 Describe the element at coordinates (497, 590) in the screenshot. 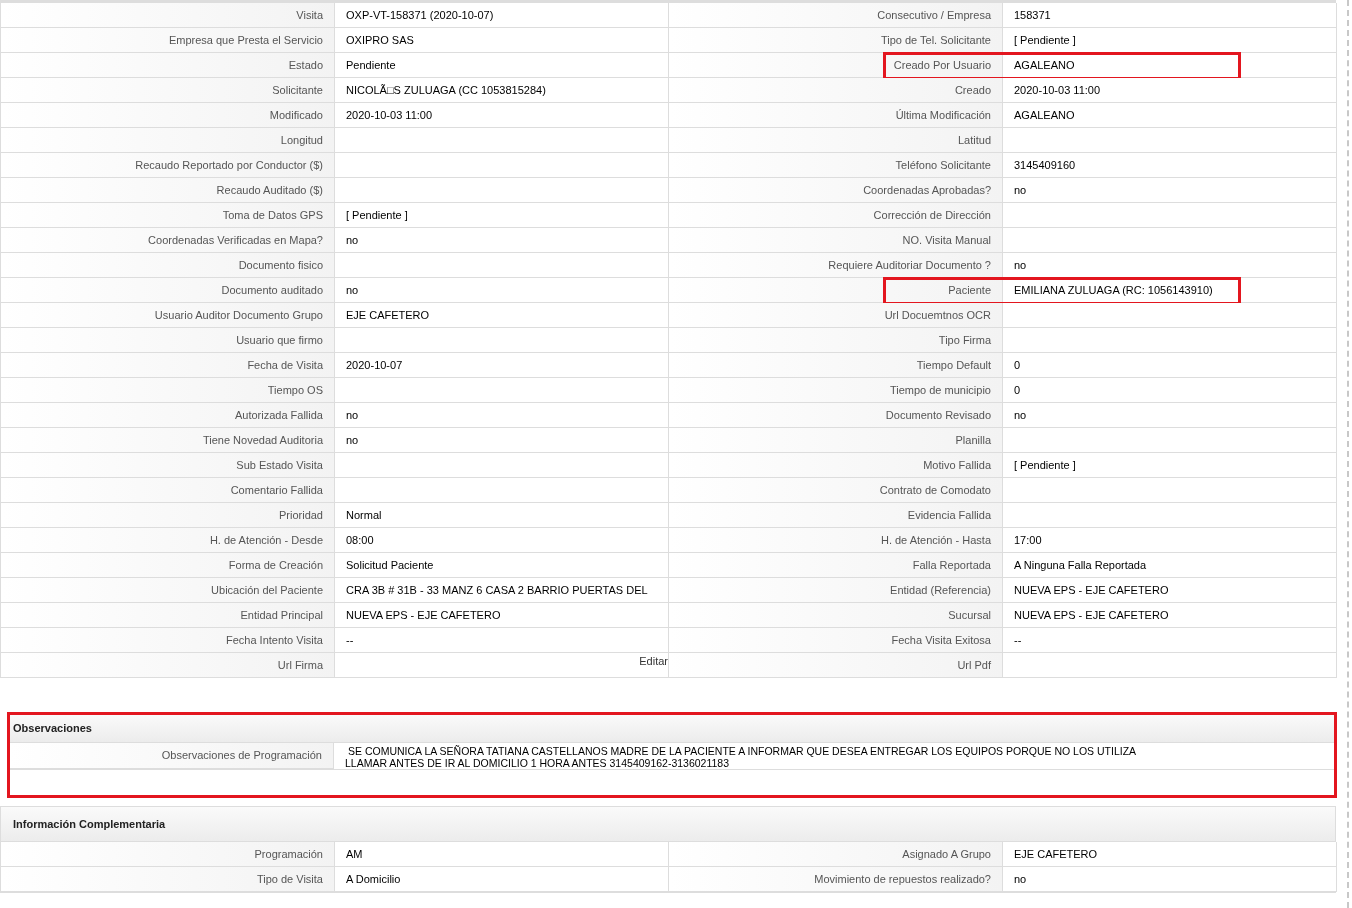

I see `field-value: CRA 3B # 31B - 33 MANZ 6 CASA 2 BARRIO PUERTAS DEL` at that location.